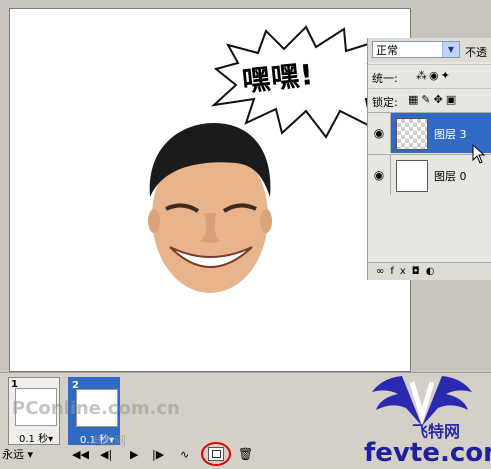  I want to click on first-frame-icon: ◀◀, so click(80, 454).